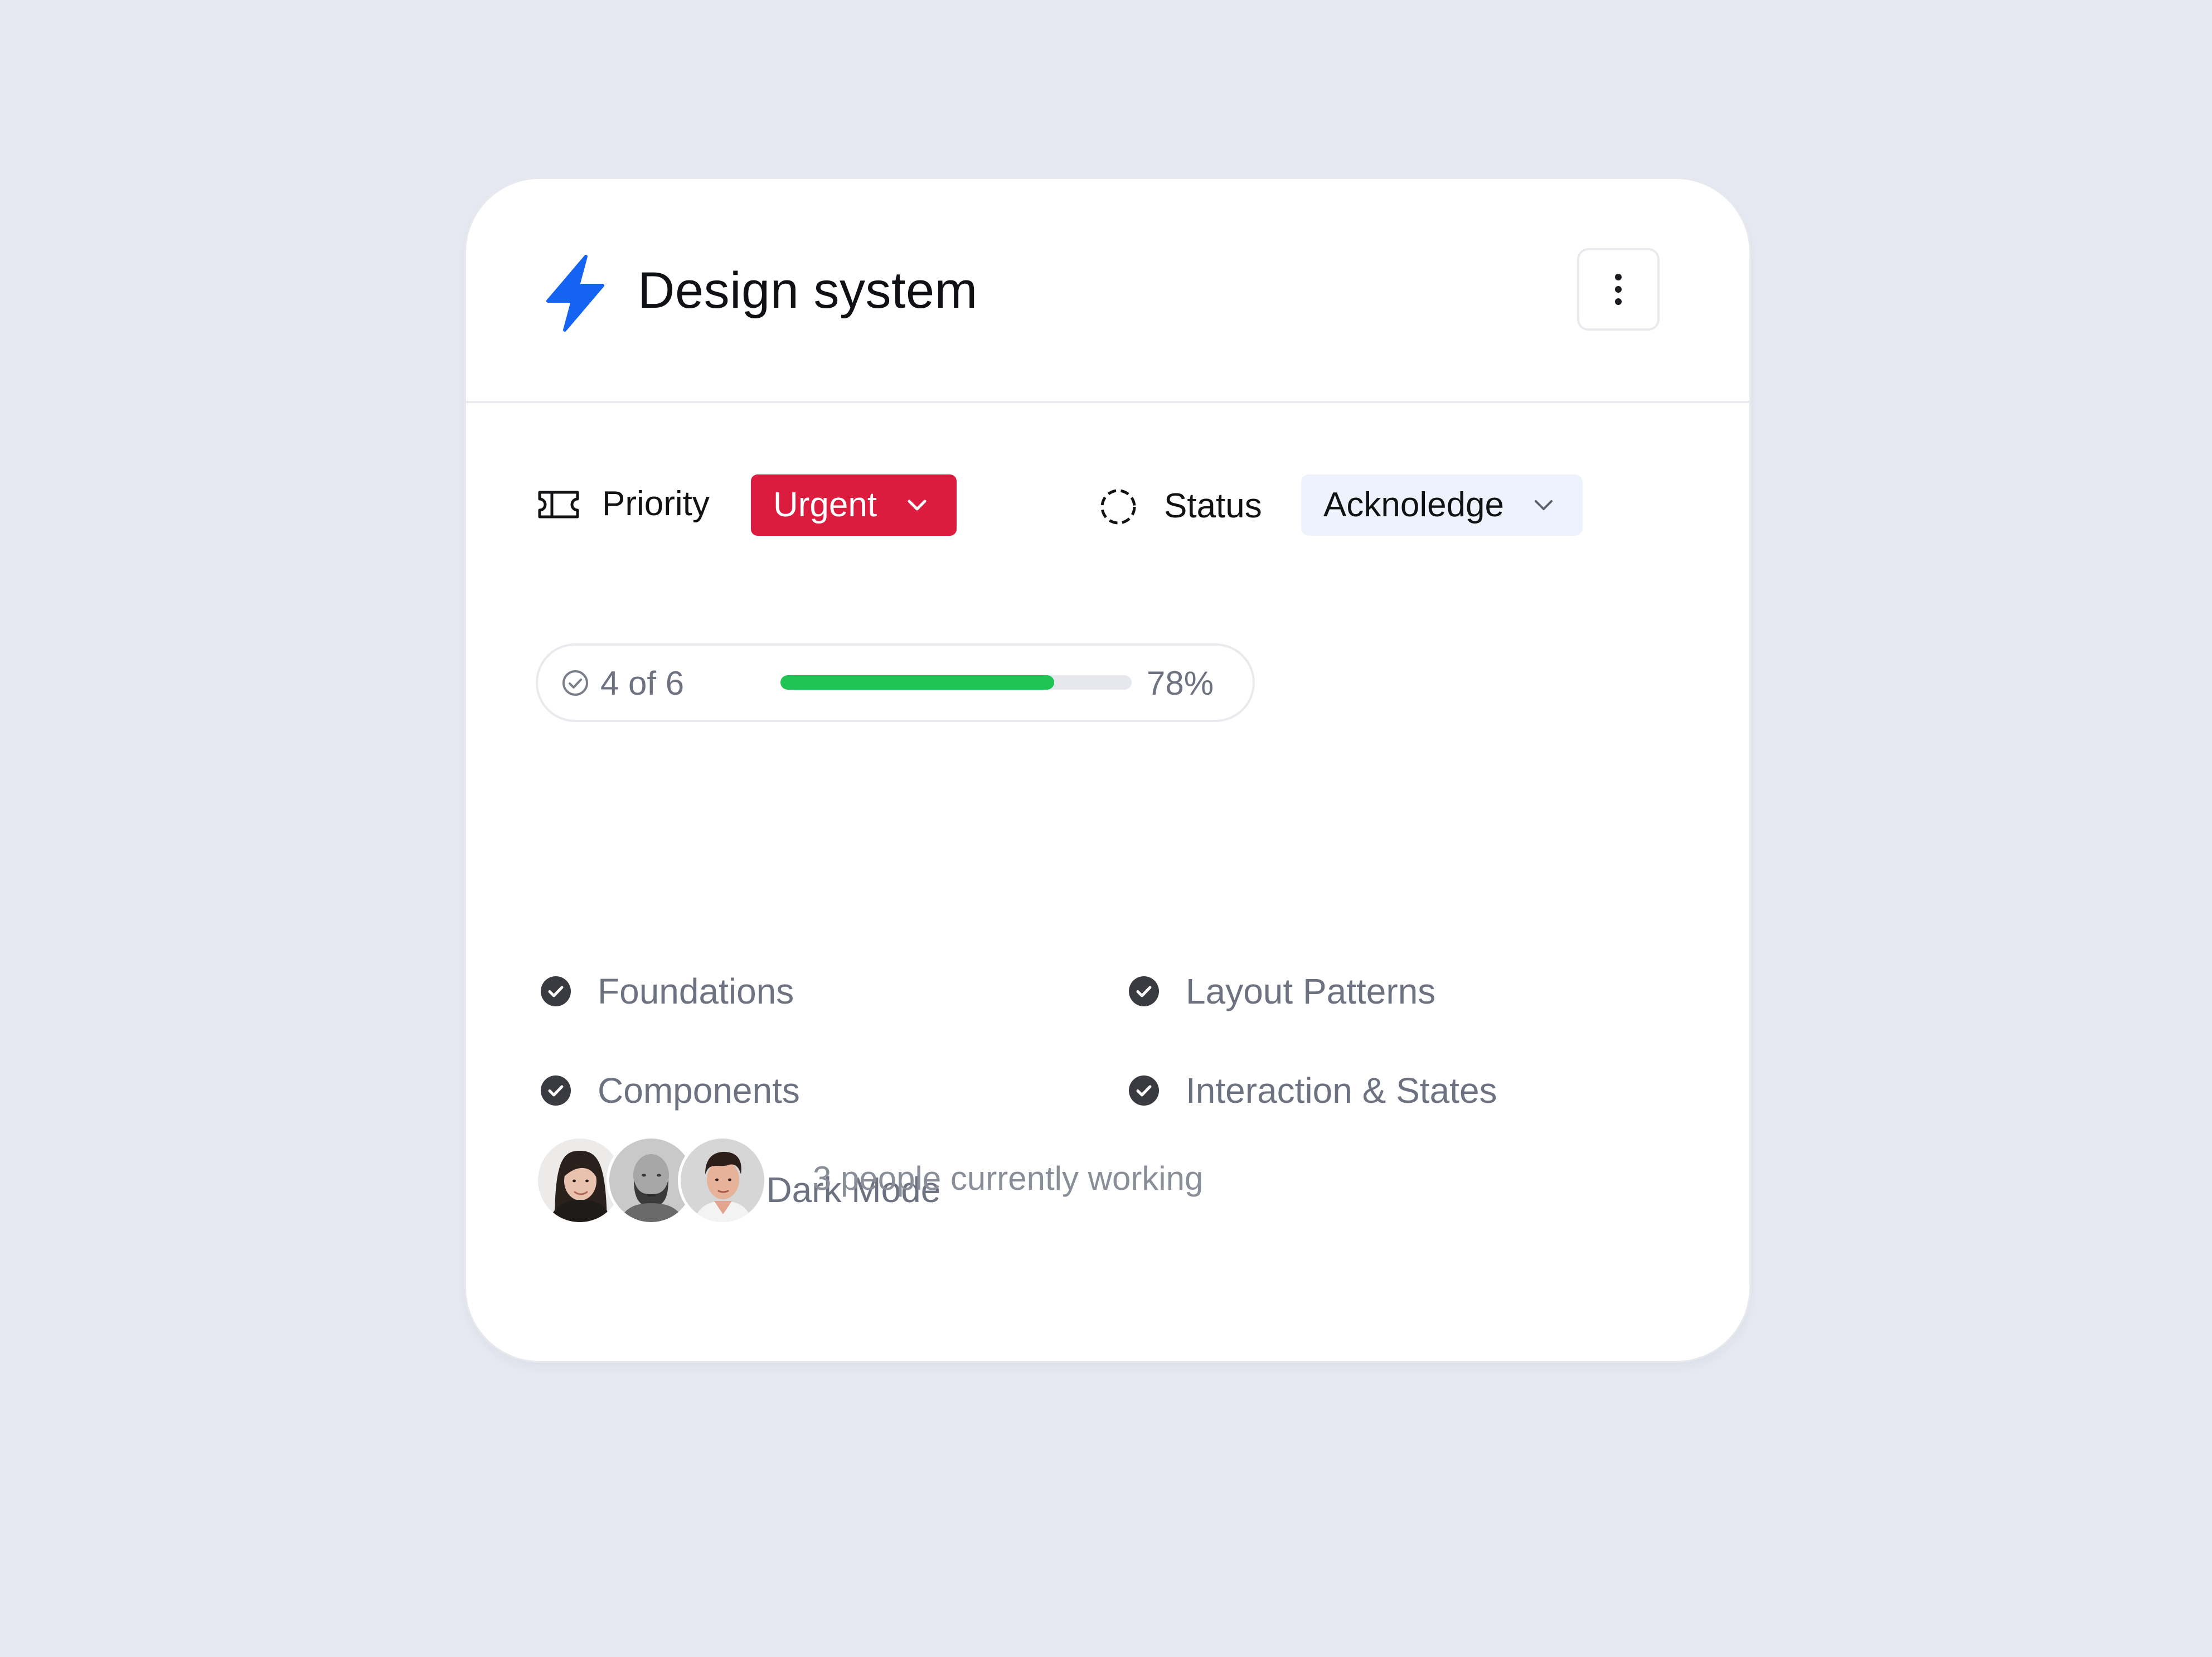  Describe the element at coordinates (656, 503) in the screenshot. I see `priority-label: Priority` at that location.